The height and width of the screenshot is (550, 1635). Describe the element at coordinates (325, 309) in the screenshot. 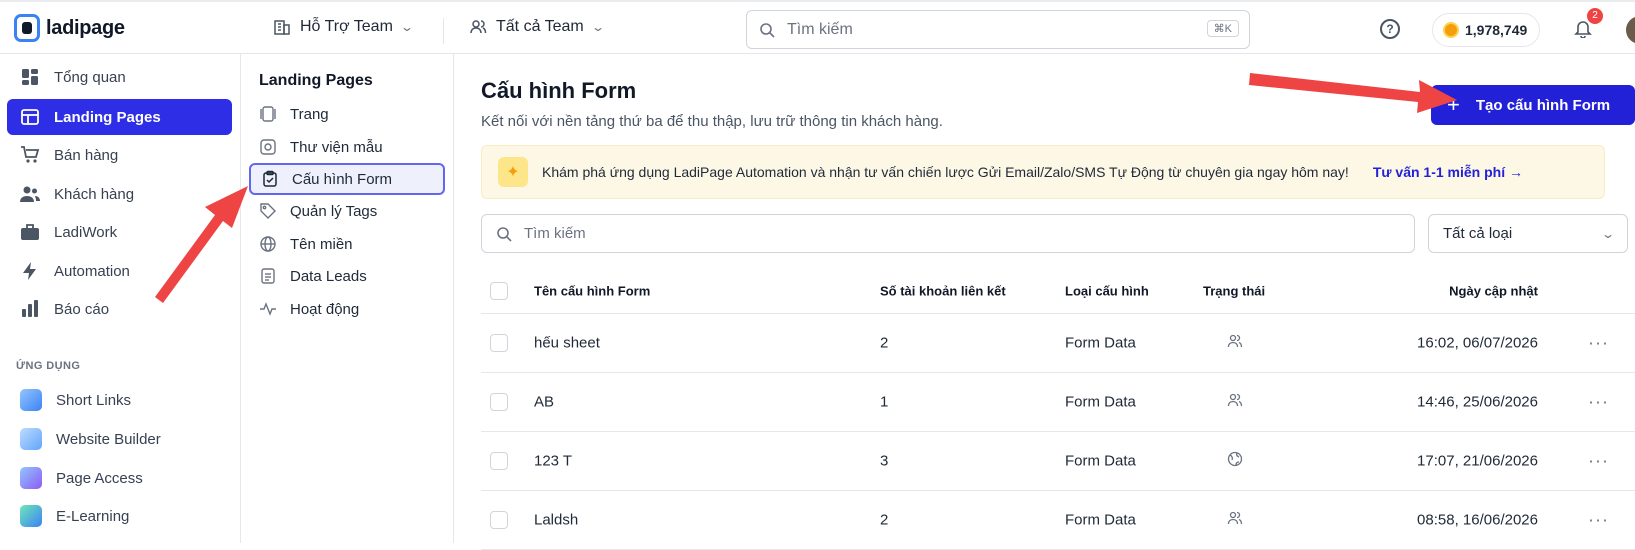

I see `subnav-item-label: Hoạt động` at that location.